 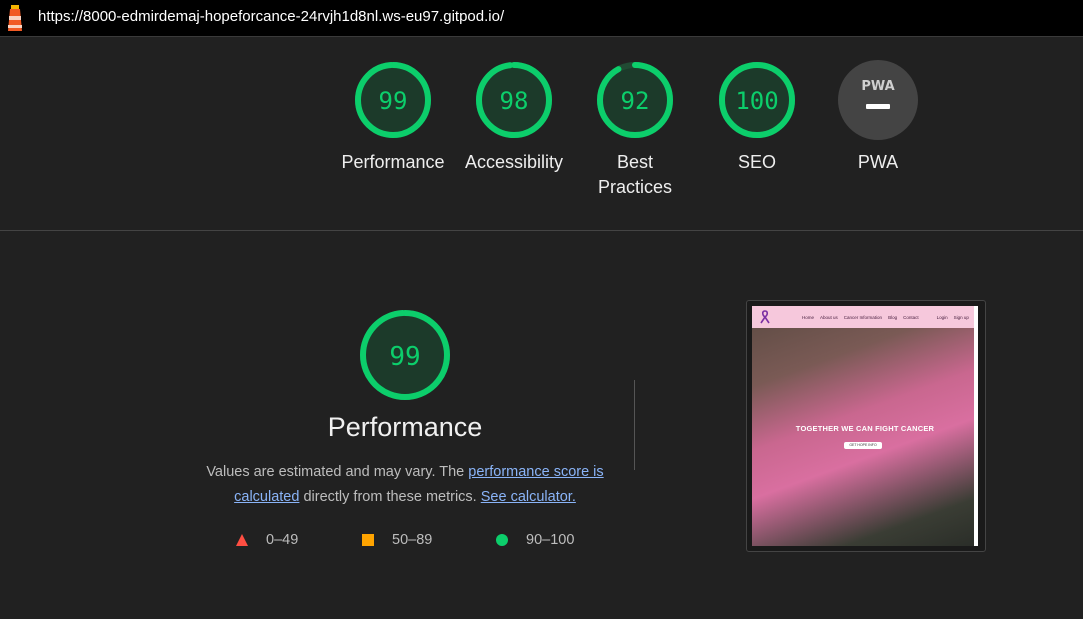 I want to click on pwa-badge: PWA, so click(x=878, y=100).